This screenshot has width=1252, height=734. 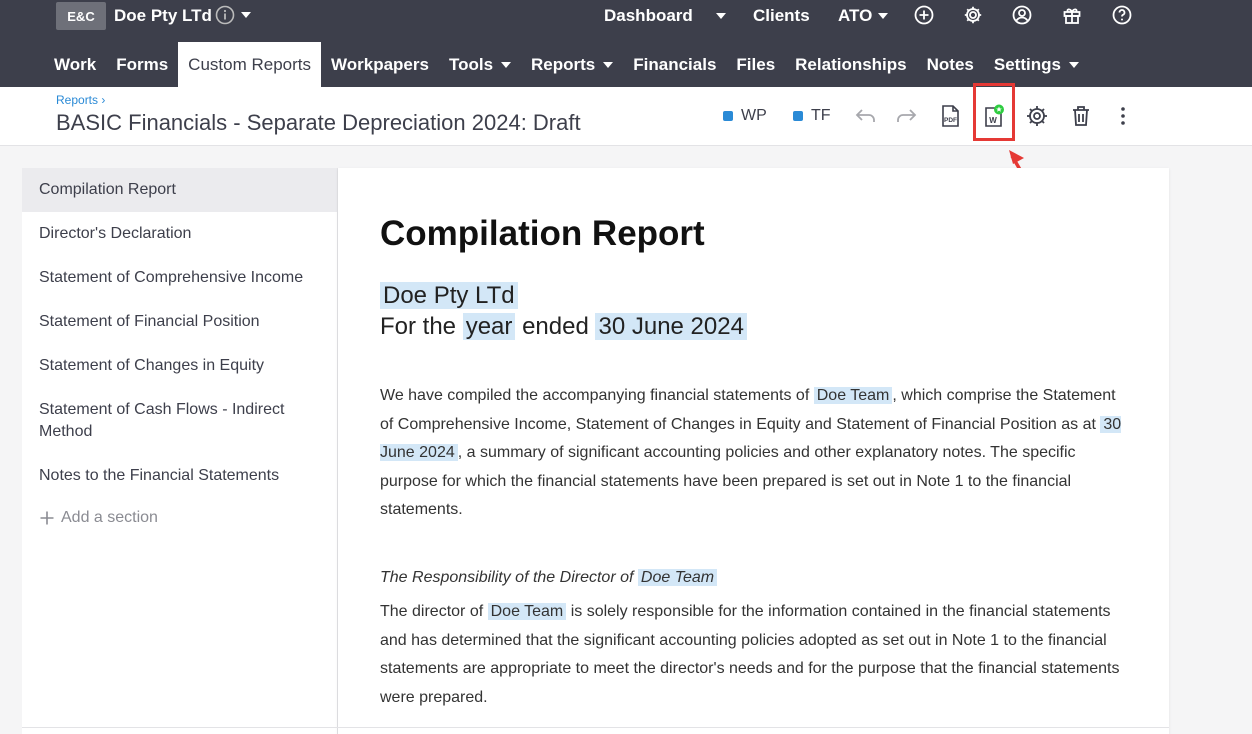 What do you see at coordinates (432, 611) in the screenshot?
I see `p2-text-a: The director of` at bounding box center [432, 611].